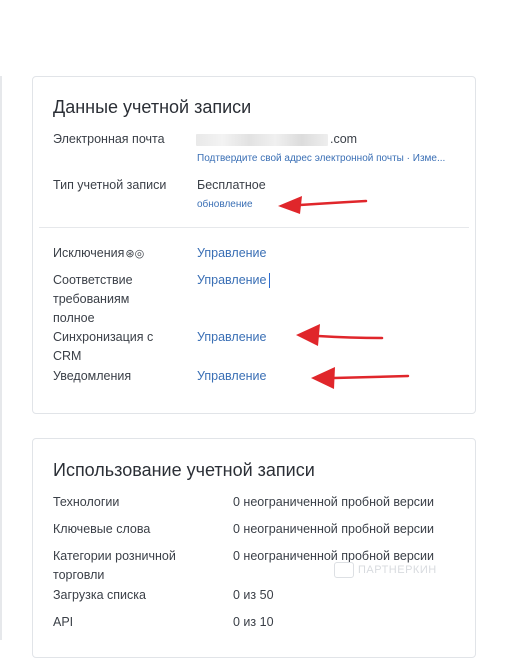  Describe the element at coordinates (344, 292) in the screenshot. I see `annotation-arrows` at that location.